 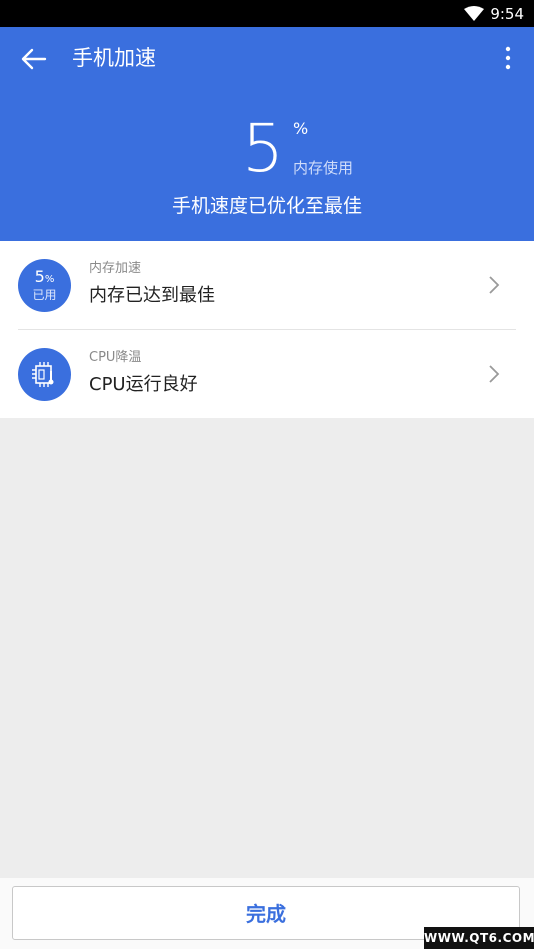 I want to click on watermark: WWW.QT6.COM, so click(x=479, y=938).